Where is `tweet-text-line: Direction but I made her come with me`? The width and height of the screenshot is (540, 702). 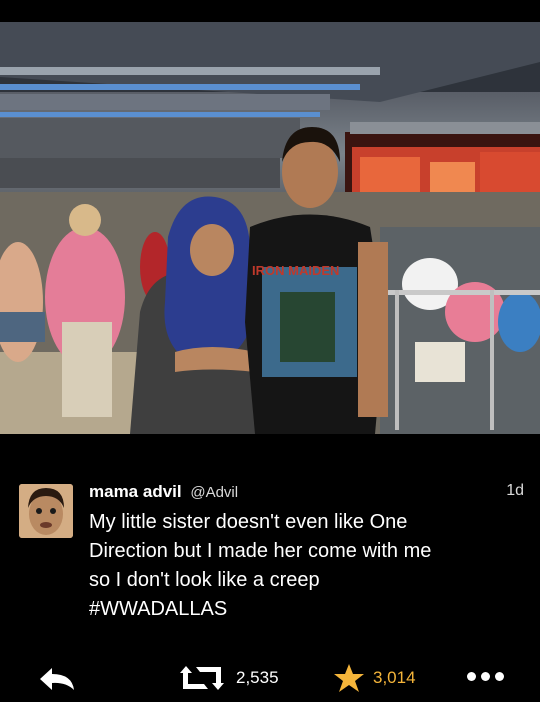
tweet-text-line: Direction but I made her come with me is located at coordinates (260, 551).